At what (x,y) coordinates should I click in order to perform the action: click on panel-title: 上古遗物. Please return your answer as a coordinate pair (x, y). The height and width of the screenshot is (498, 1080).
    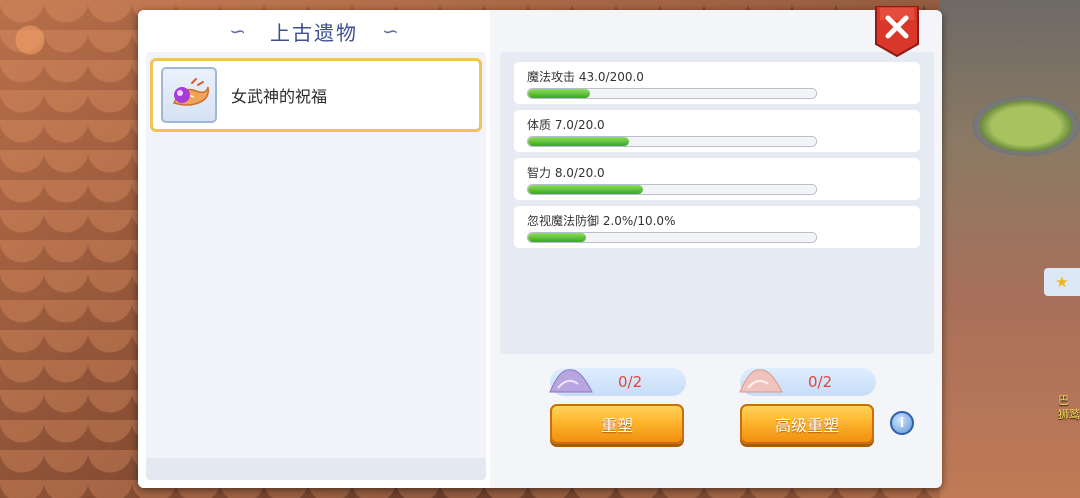
    Looking at the image, I should click on (314, 32).